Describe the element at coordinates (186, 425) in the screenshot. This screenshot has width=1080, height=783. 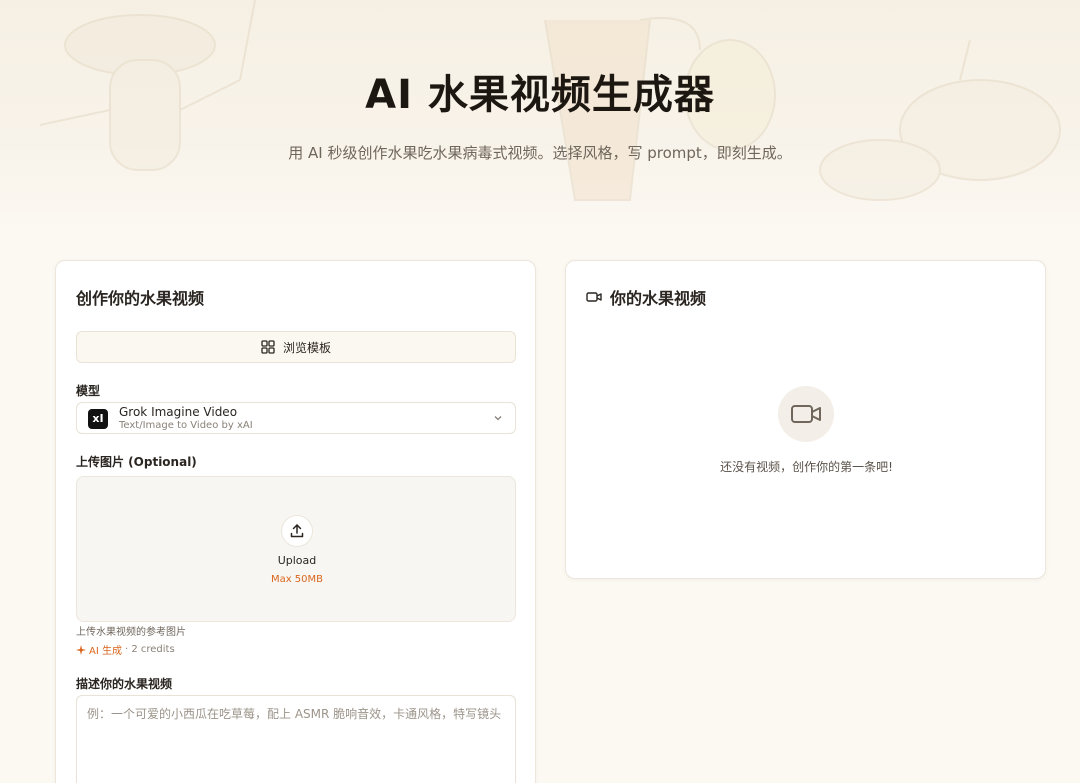
I see `model-description: Text/Image to Video by xAI` at that location.